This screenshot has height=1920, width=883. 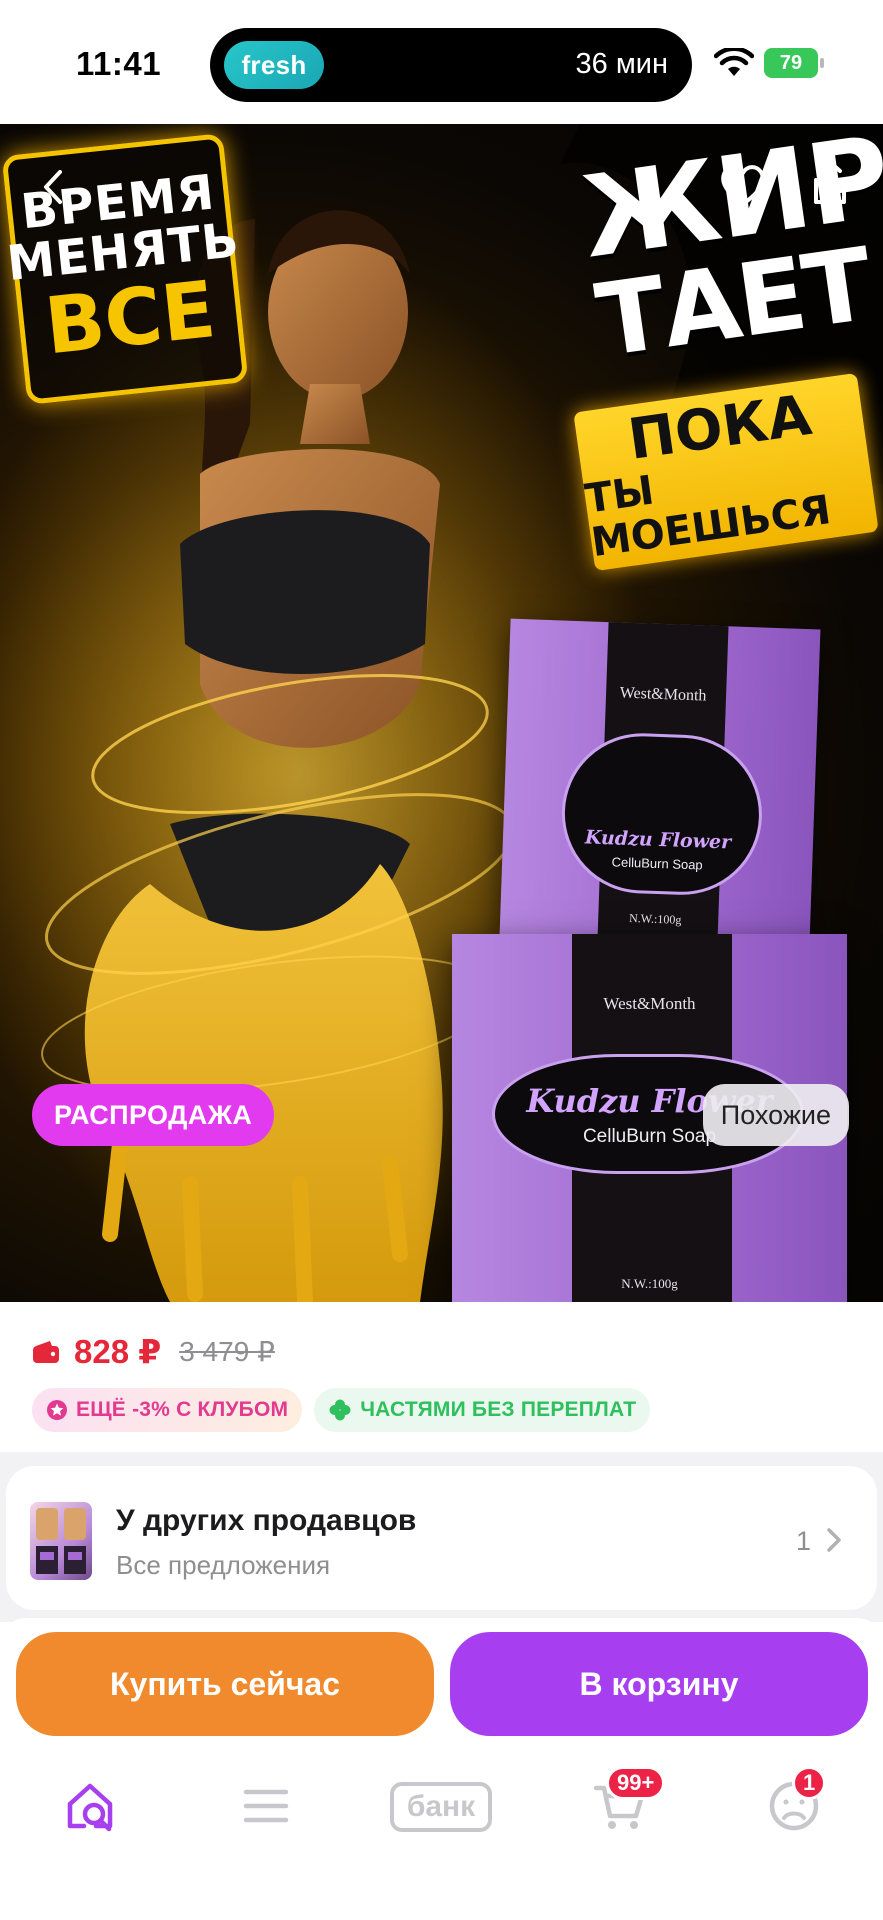 What do you see at coordinates (266, 1520) in the screenshot?
I see `other-sellers-title: У других продавцов` at bounding box center [266, 1520].